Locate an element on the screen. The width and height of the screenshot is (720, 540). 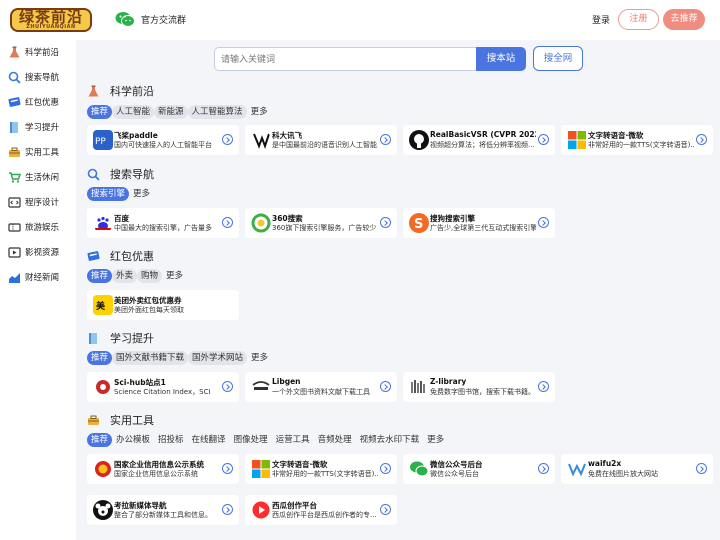
tab-shopping: 购物 is located at coordinates (150, 276).